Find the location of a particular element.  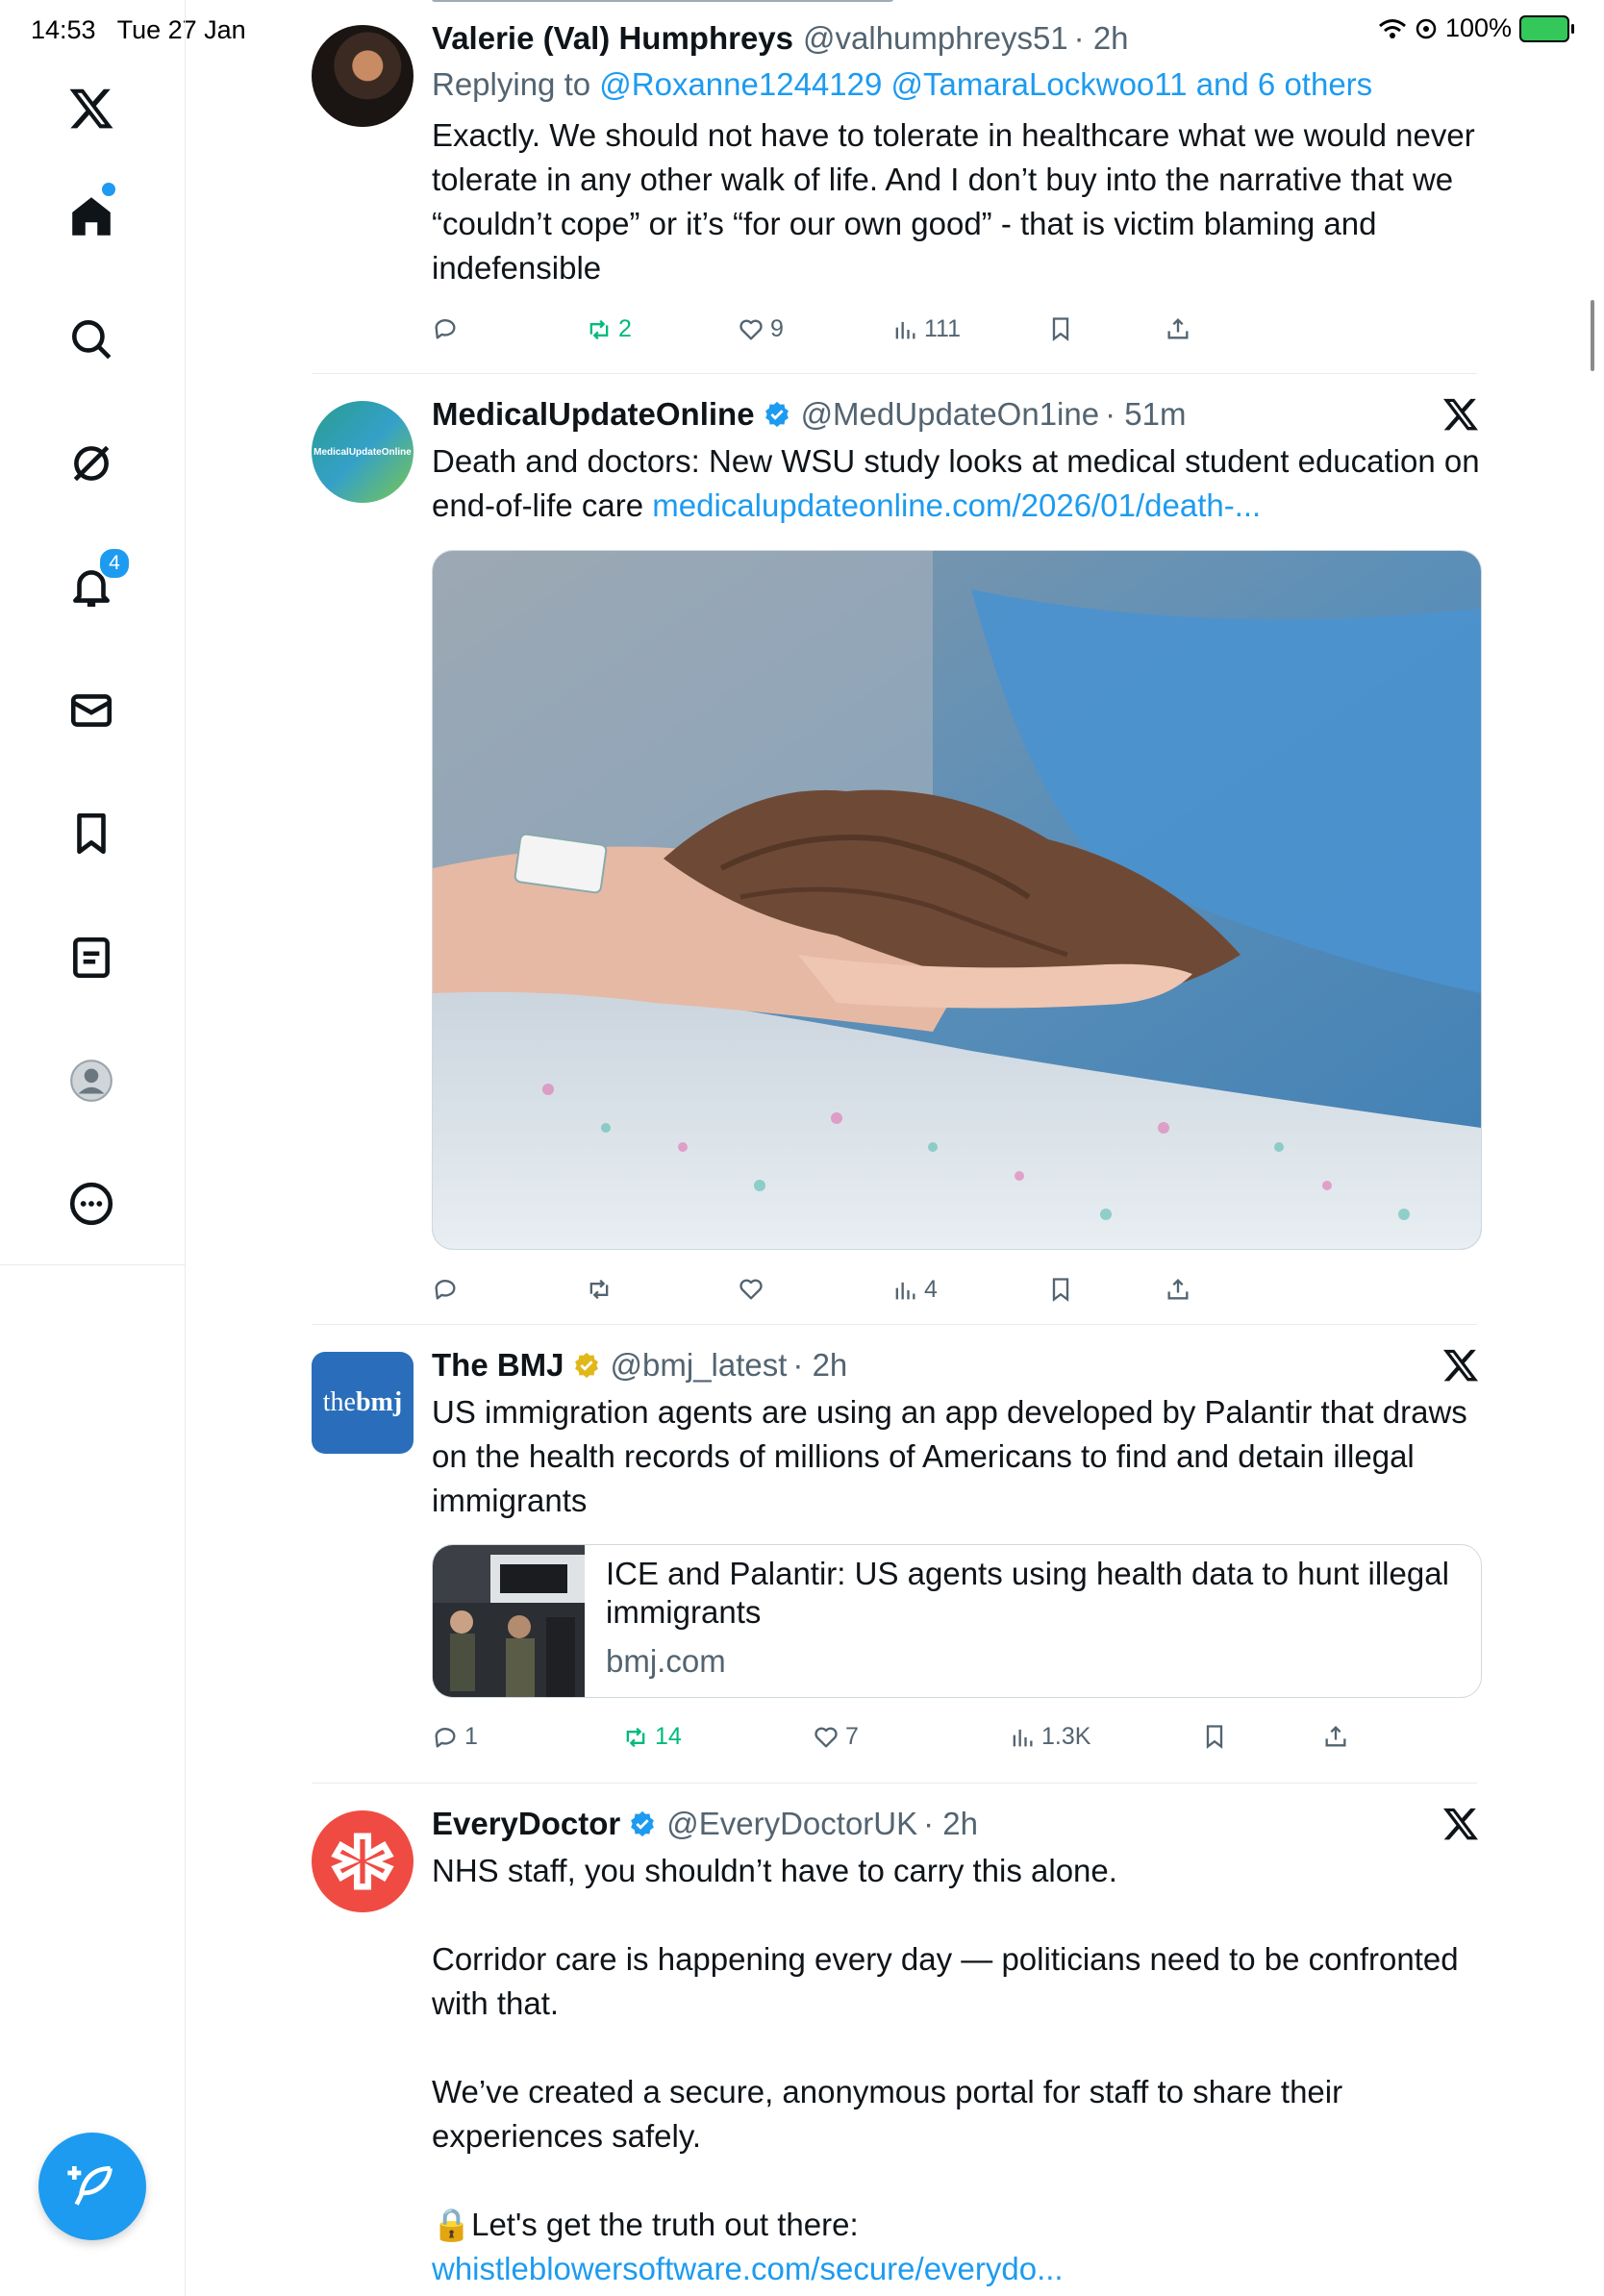

avatar-logo-bmj: bmj is located at coordinates (379, 1402).